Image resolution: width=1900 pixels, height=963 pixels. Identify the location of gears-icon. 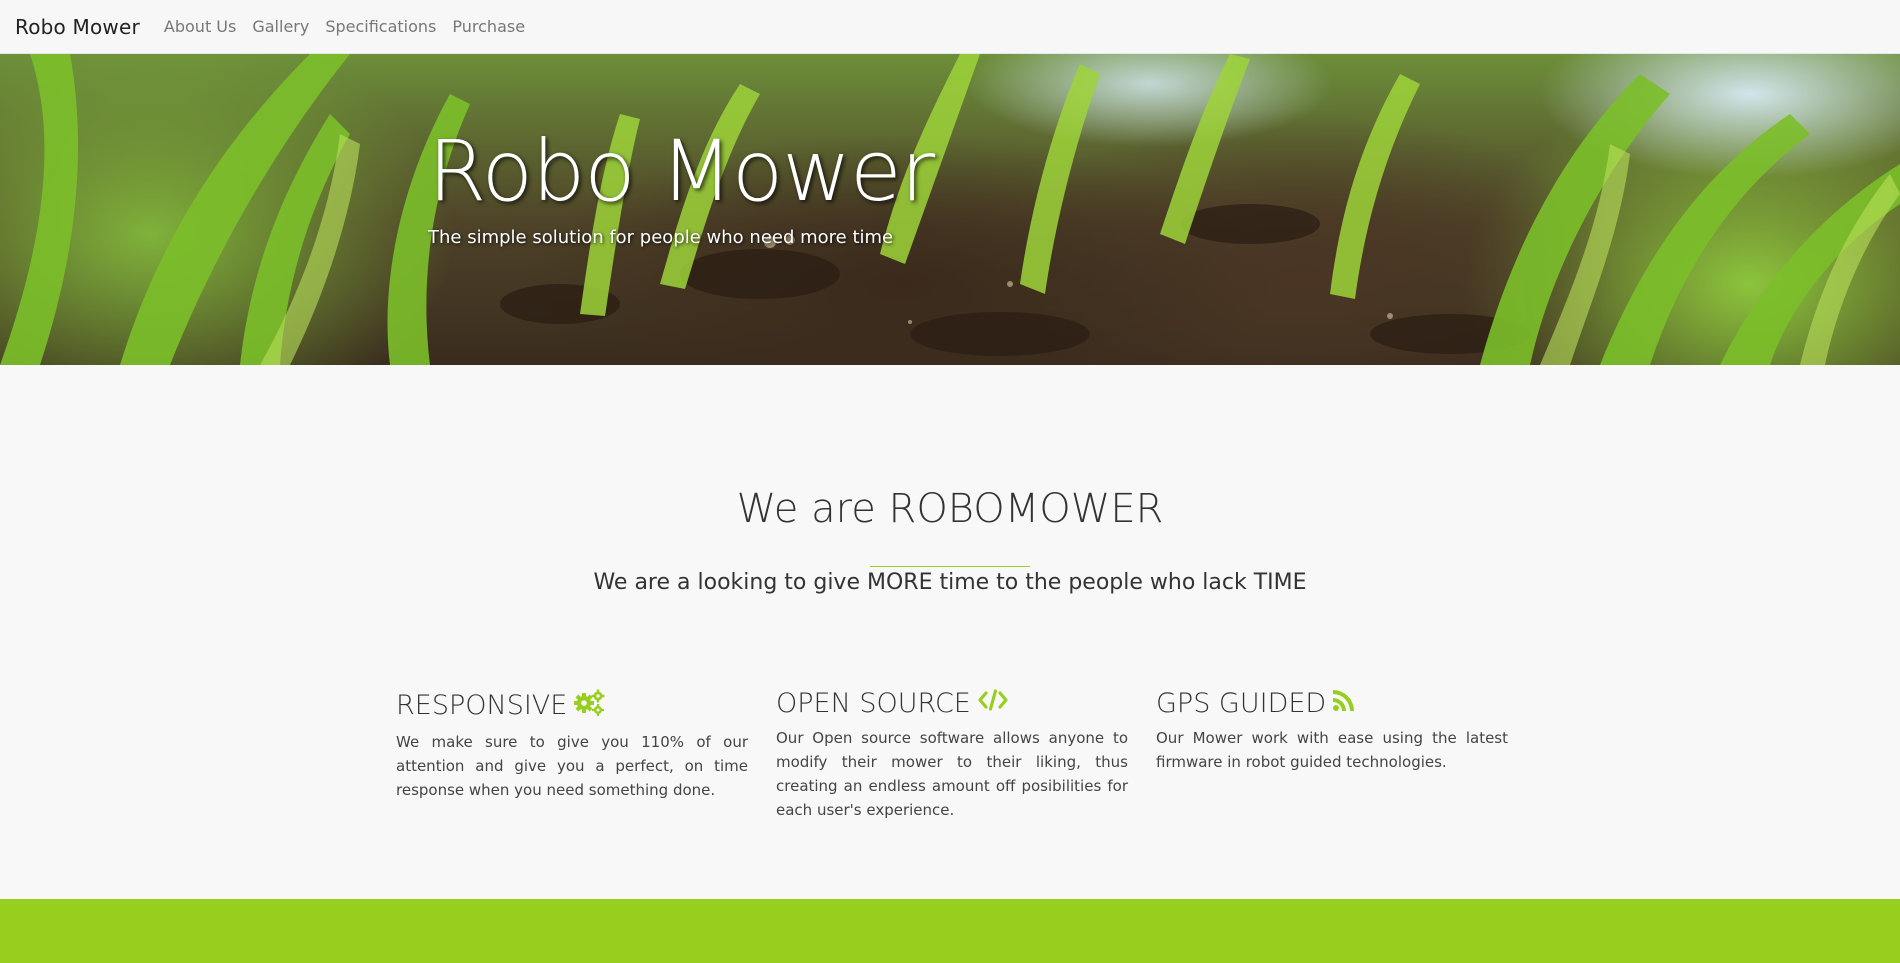
(589, 705).